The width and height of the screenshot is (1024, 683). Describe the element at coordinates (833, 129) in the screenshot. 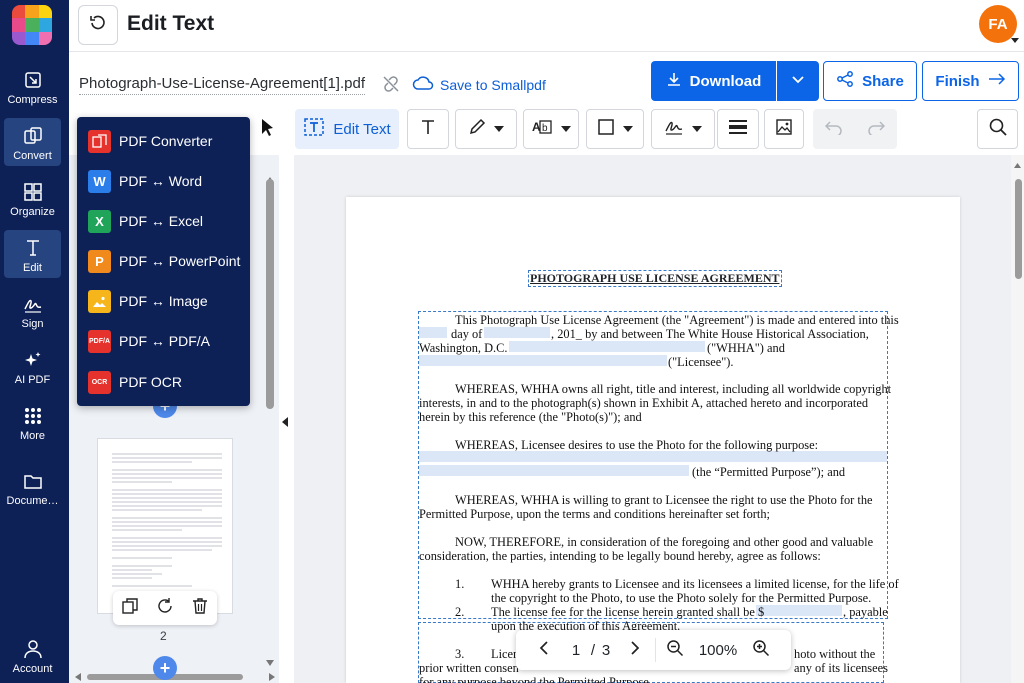

I see `undo-icon` at that location.